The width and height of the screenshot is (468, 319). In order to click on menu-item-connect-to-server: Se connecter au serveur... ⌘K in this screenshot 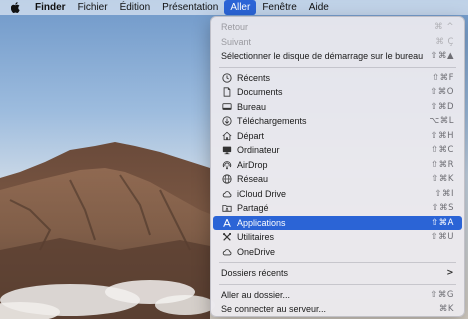, I will do `click(337, 309)`.